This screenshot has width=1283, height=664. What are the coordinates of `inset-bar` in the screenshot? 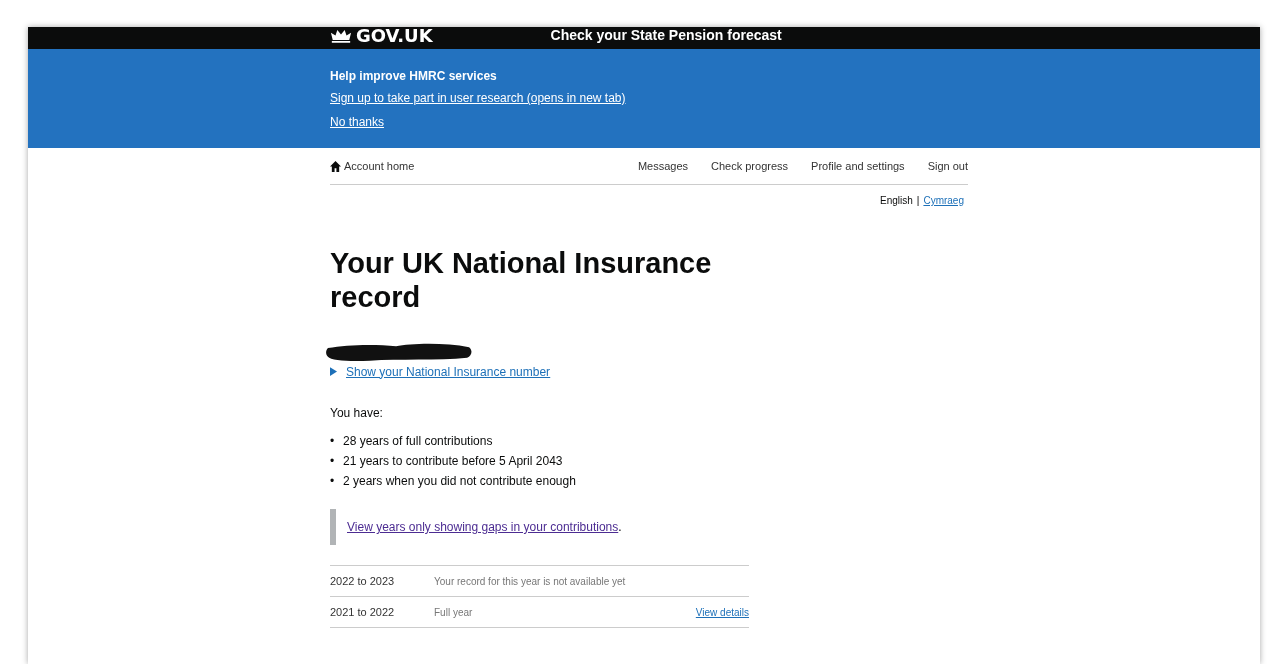 It's located at (333, 527).